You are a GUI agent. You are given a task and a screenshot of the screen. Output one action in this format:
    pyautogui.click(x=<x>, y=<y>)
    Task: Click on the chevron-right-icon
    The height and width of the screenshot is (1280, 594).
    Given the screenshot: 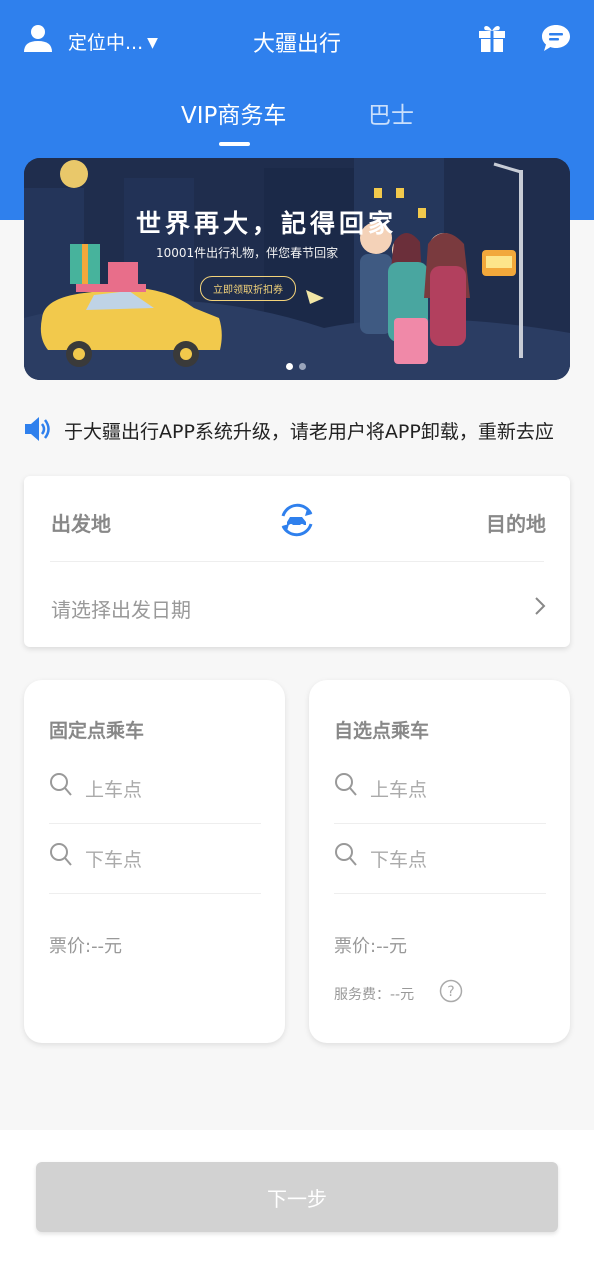 What is the action you would take?
    pyautogui.click(x=540, y=606)
    